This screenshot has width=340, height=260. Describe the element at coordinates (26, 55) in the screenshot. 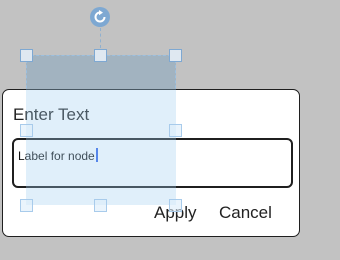

I see `resize-handle-top-left` at that location.